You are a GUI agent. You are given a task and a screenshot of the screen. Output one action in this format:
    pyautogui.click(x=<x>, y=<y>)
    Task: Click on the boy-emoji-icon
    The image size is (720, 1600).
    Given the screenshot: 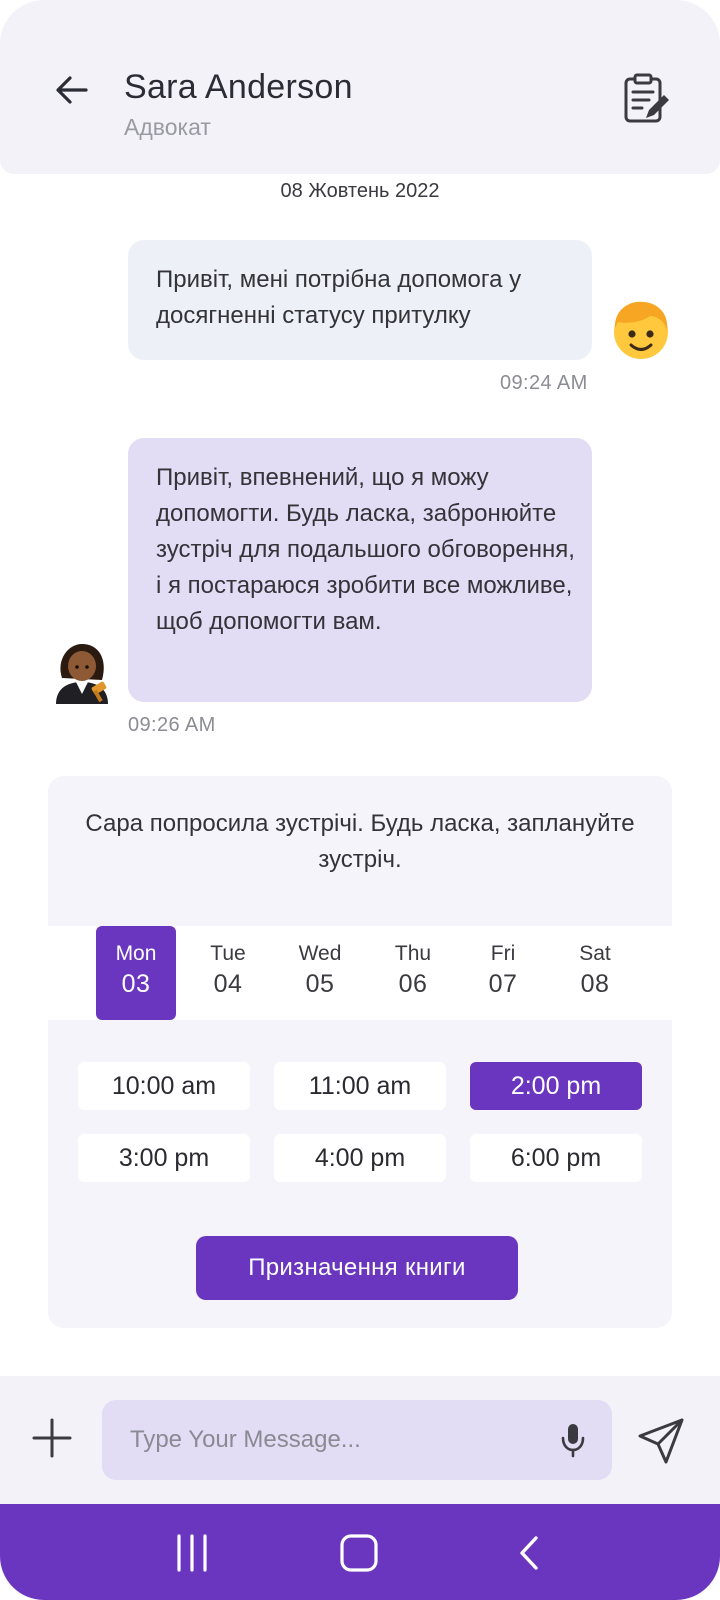 What is the action you would take?
    pyautogui.click(x=641, y=330)
    